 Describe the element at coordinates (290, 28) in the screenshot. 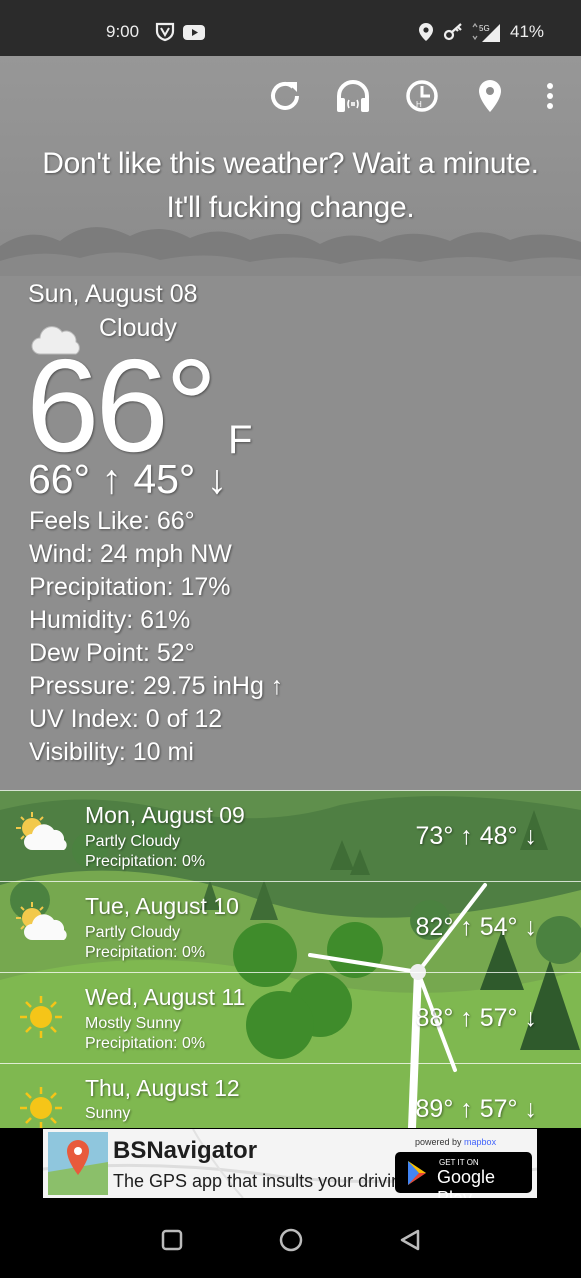

I see `status-bar: 9:00 5G 41%` at that location.